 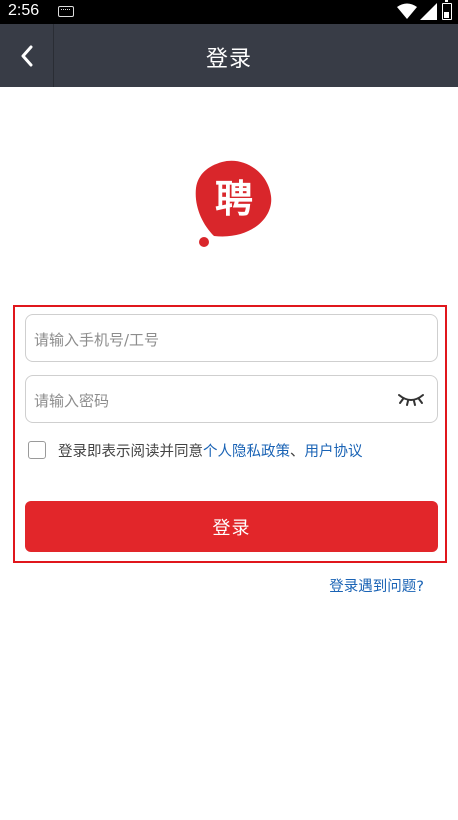 I want to click on privacy-policy-link: 个人隐私政策, so click(x=246, y=452).